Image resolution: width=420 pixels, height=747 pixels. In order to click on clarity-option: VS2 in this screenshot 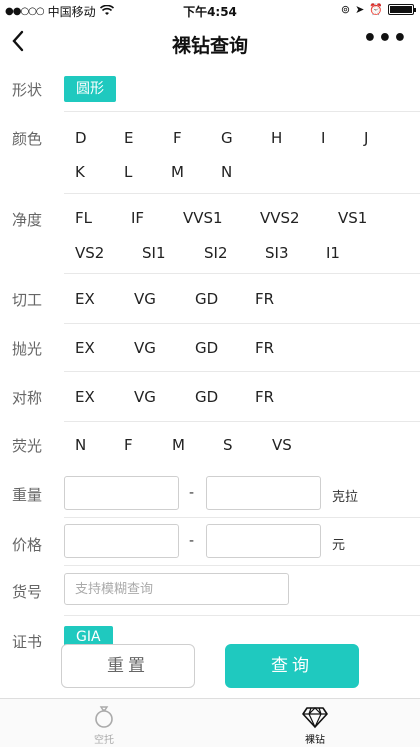, I will do `click(89, 253)`.